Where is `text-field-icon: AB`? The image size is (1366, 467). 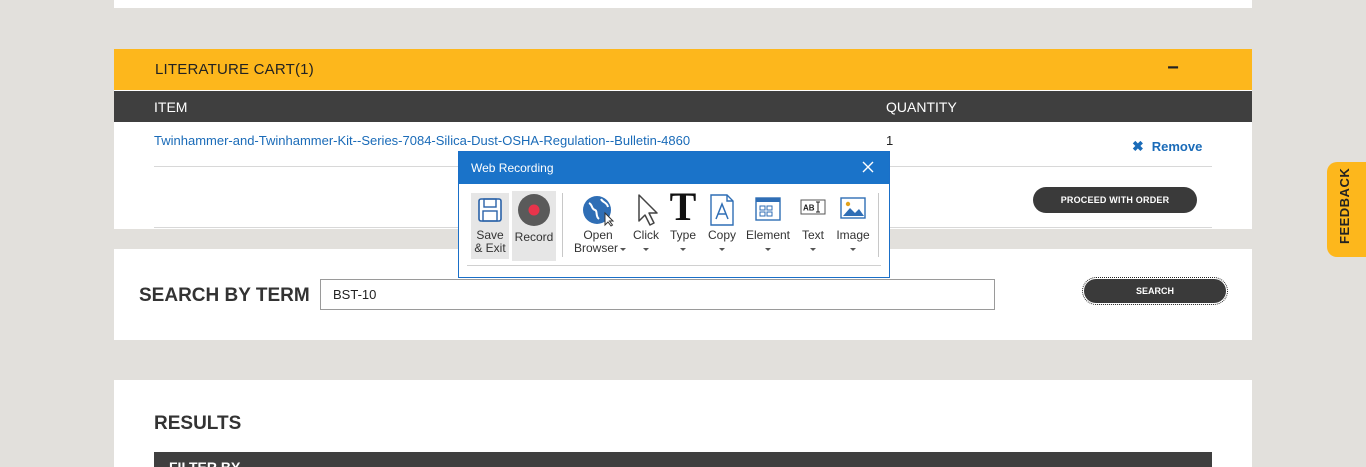
text-field-icon: AB is located at coordinates (813, 207).